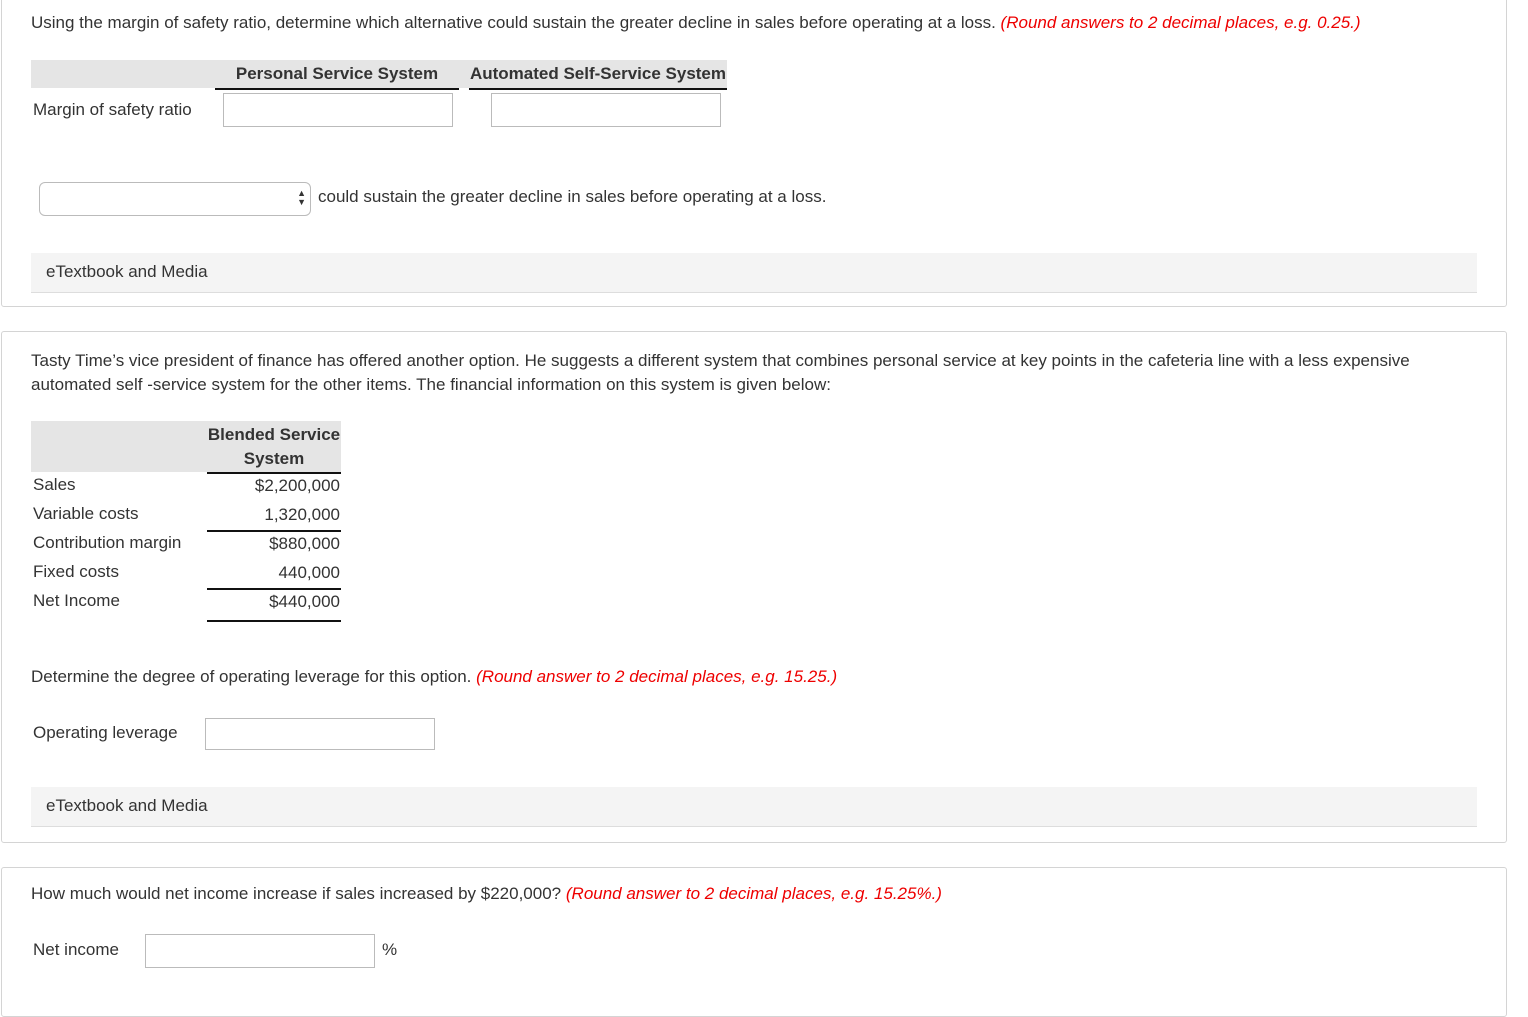  What do you see at coordinates (54, 484) in the screenshot?
I see `row-label: Sales` at bounding box center [54, 484].